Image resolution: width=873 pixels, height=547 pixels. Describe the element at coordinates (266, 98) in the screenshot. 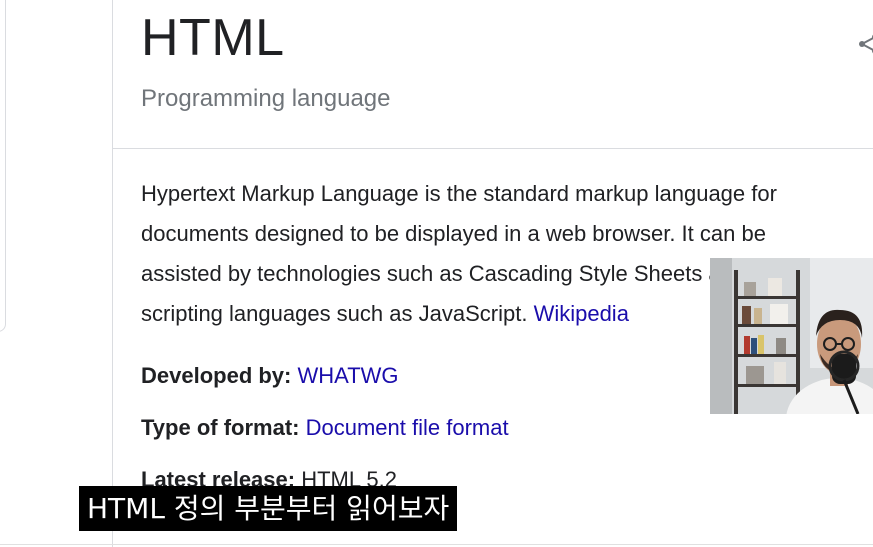

I see `panel-subtitle: Programming language` at that location.